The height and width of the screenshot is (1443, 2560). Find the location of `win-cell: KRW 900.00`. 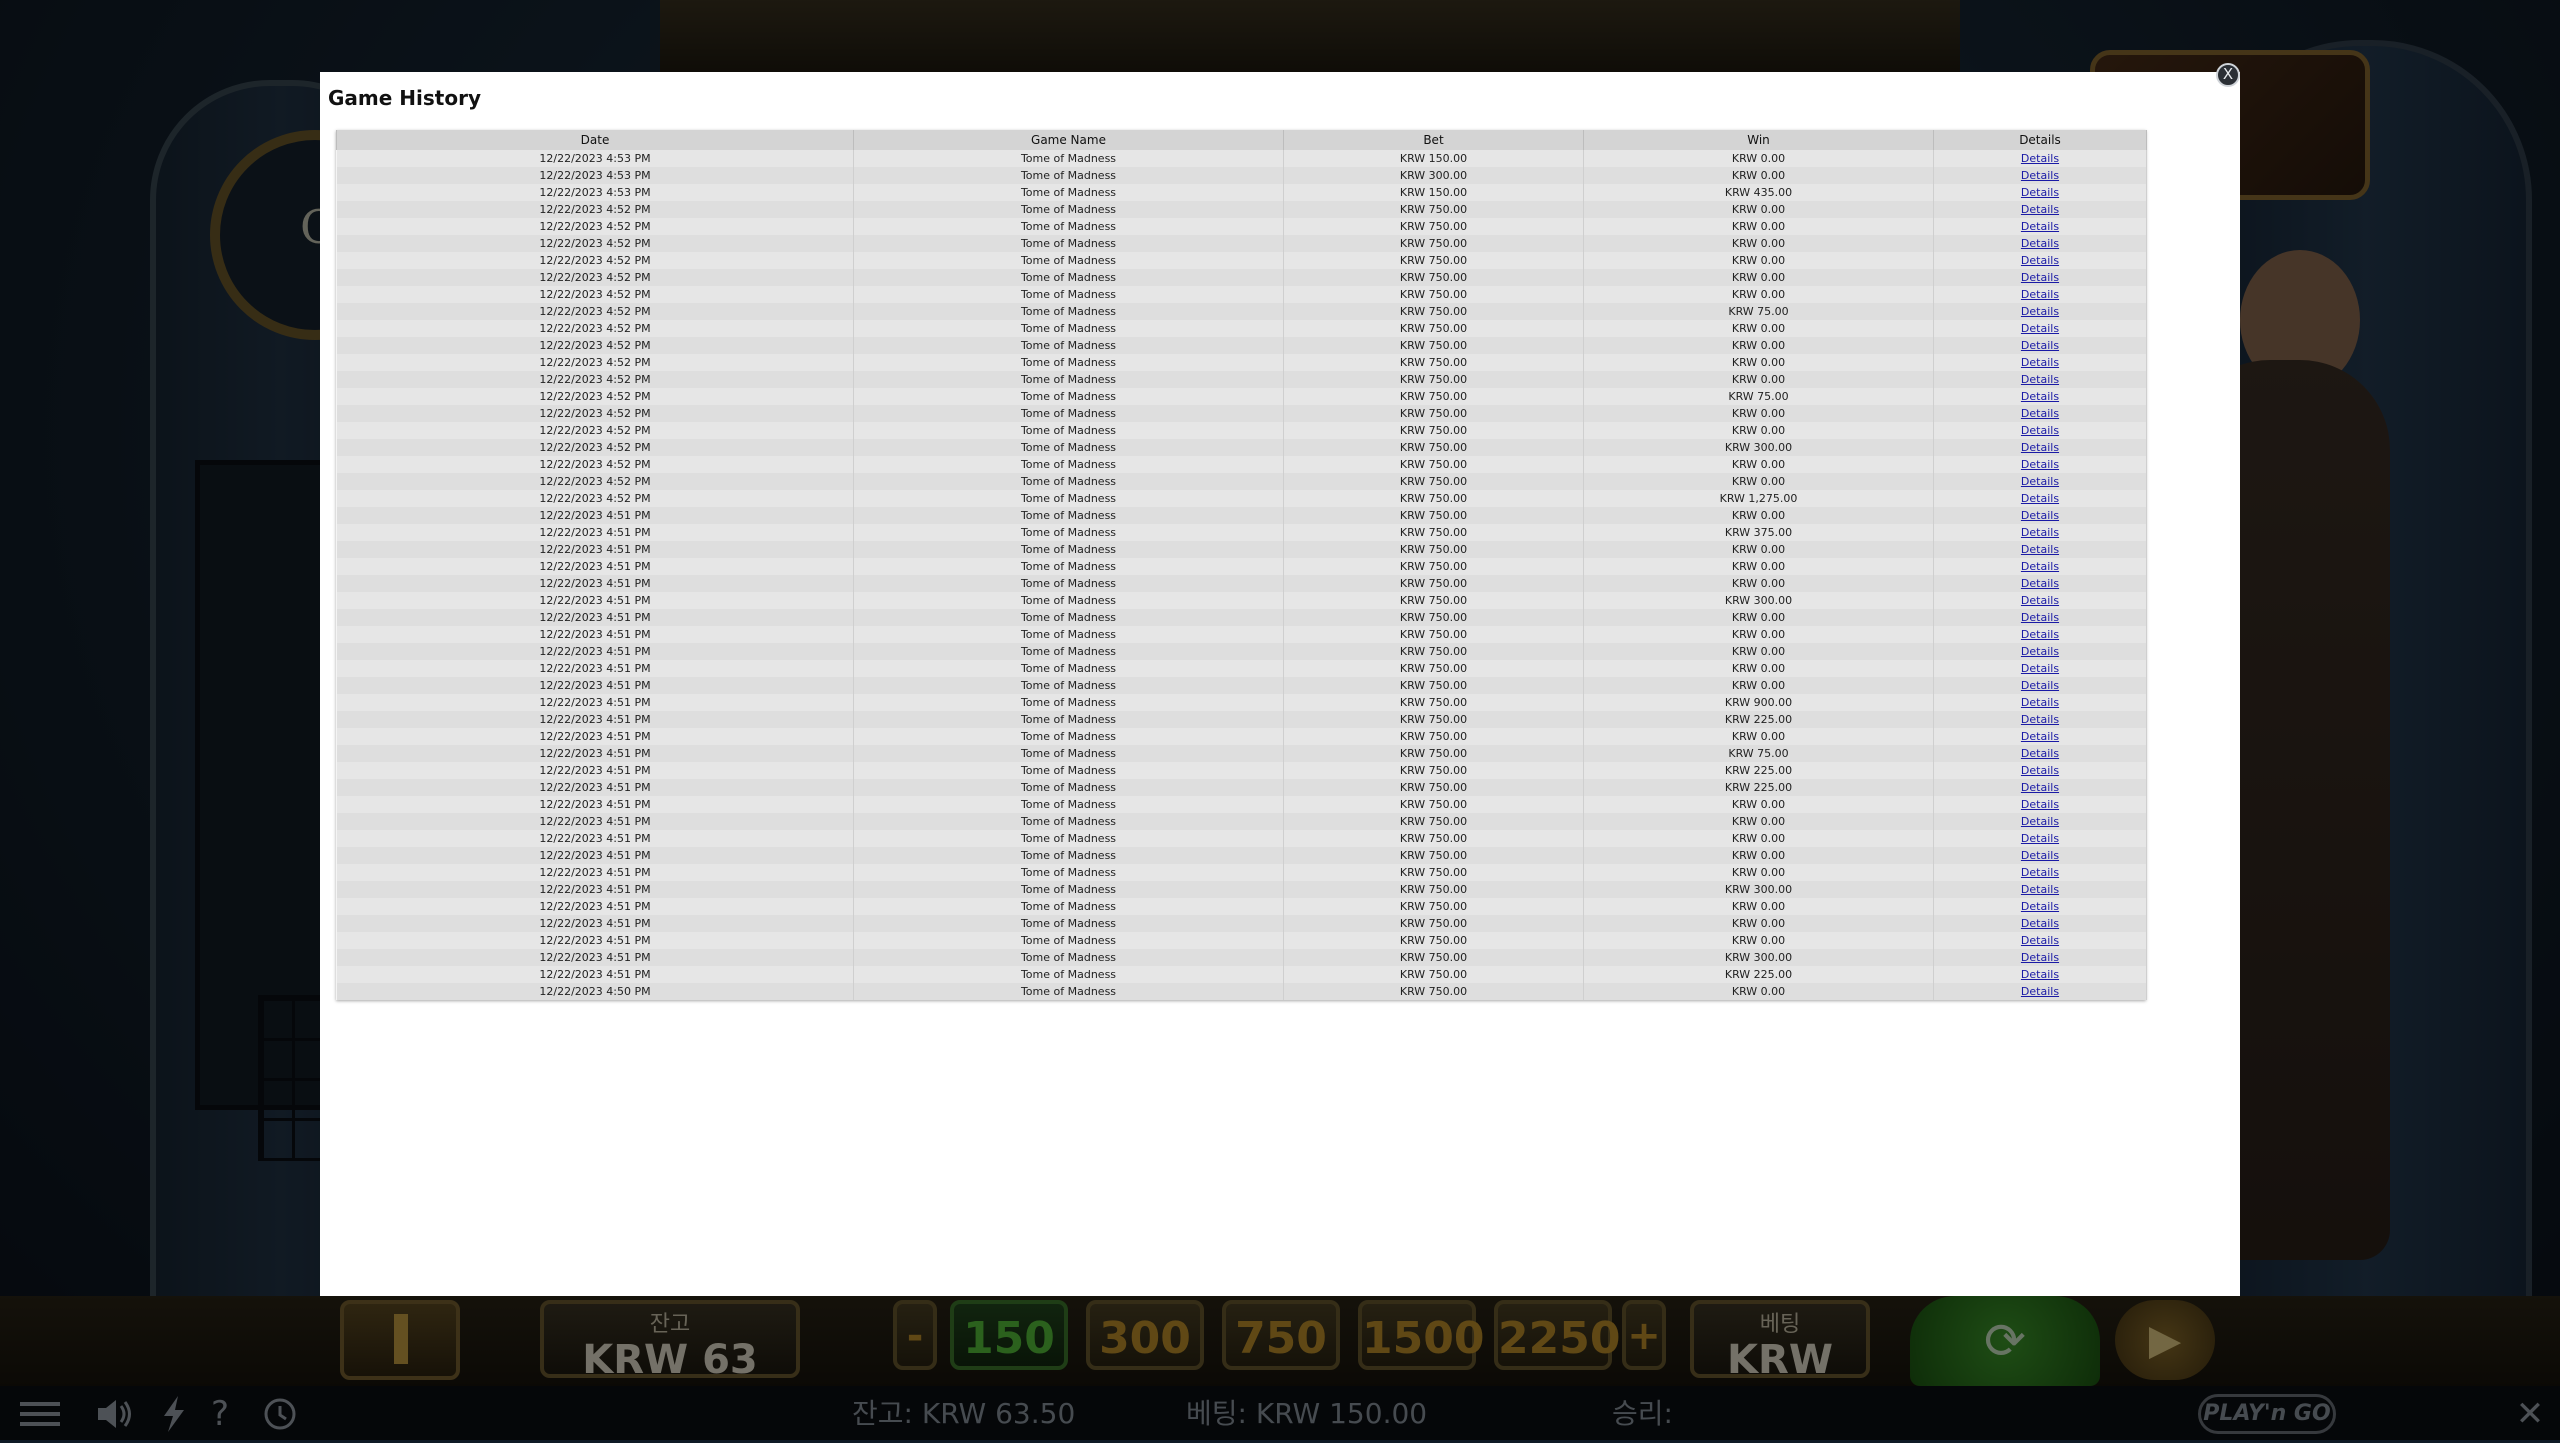

win-cell: KRW 900.00 is located at coordinates (1758, 702).